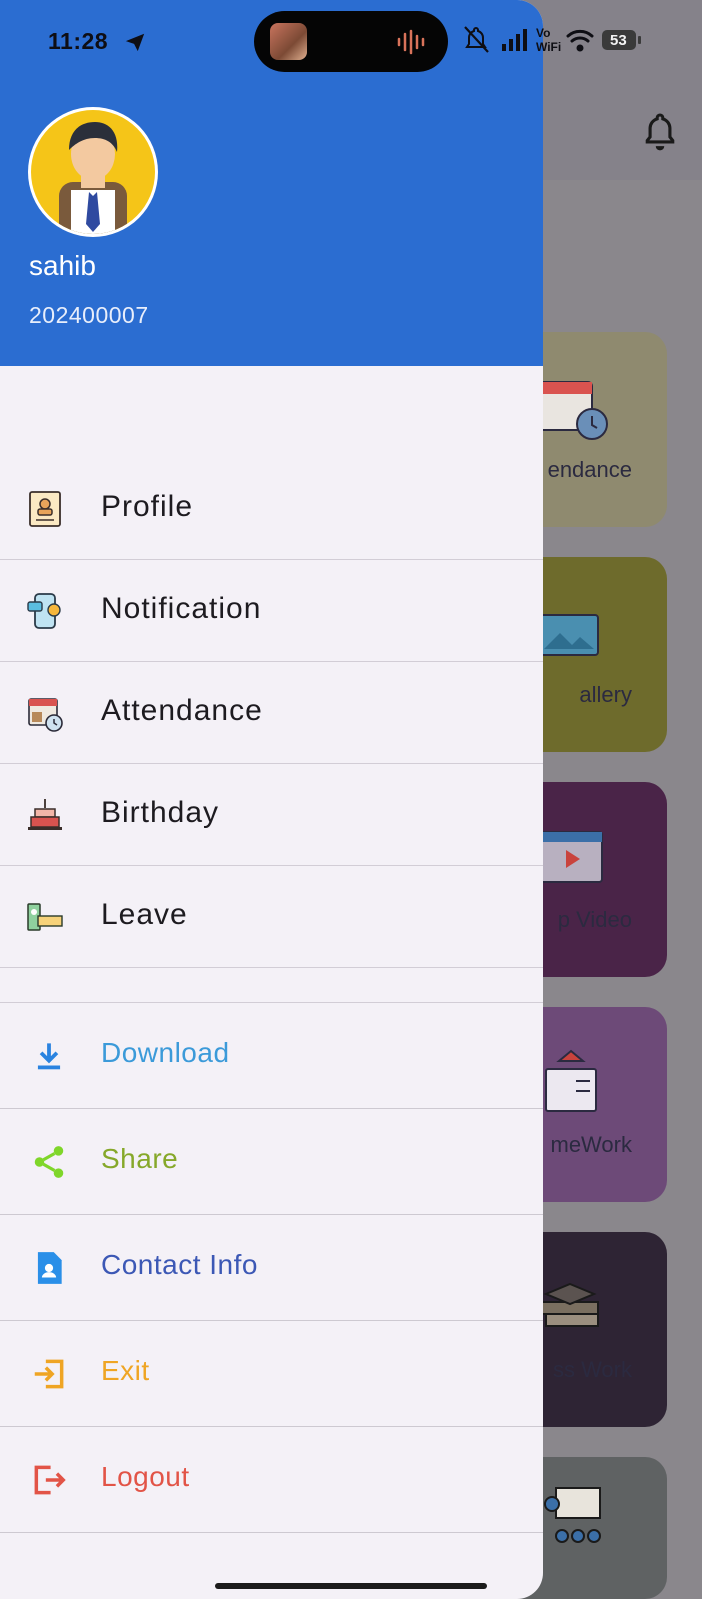  What do you see at coordinates (570, 1304) in the screenshot?
I see `books-stack-icon` at bounding box center [570, 1304].